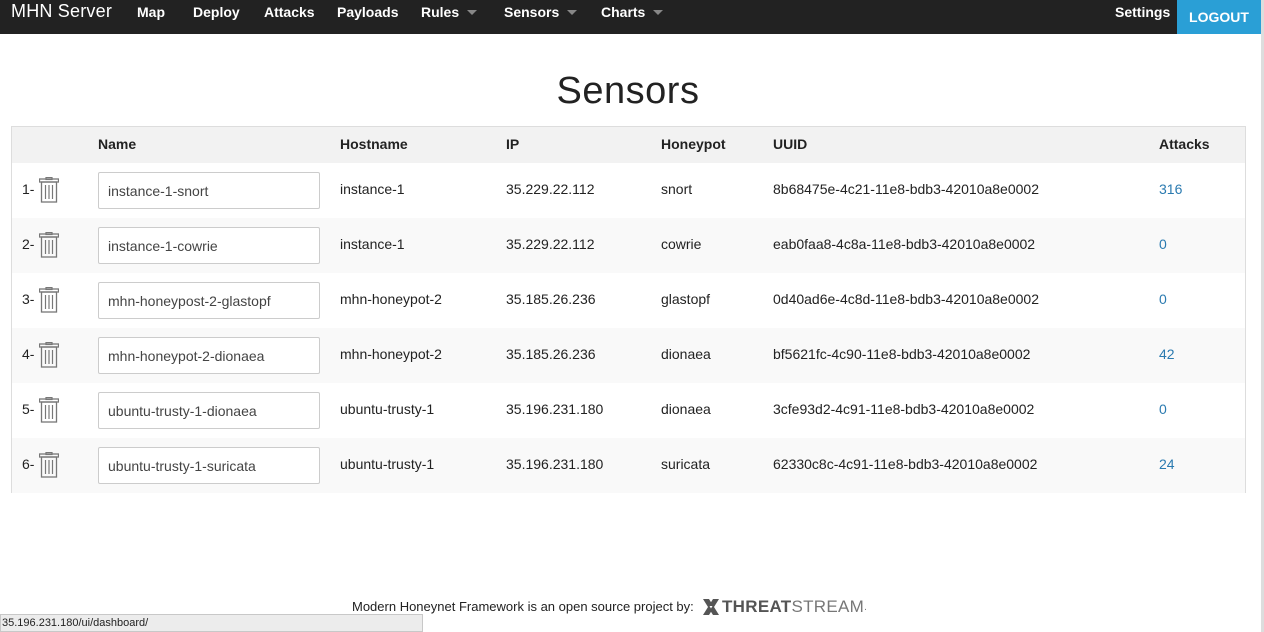 The width and height of the screenshot is (1264, 632). I want to click on nav-item-sensors: Sensors, so click(541, 13).